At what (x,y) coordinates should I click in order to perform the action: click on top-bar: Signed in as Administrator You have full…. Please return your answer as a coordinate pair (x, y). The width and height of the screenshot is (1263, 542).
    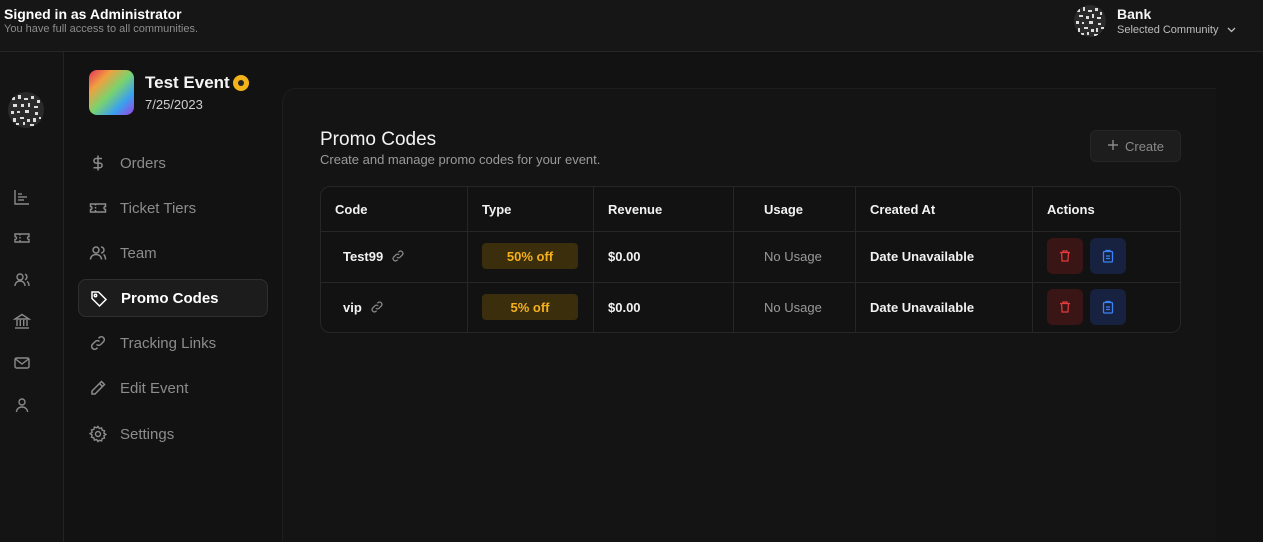
    Looking at the image, I should click on (631, 26).